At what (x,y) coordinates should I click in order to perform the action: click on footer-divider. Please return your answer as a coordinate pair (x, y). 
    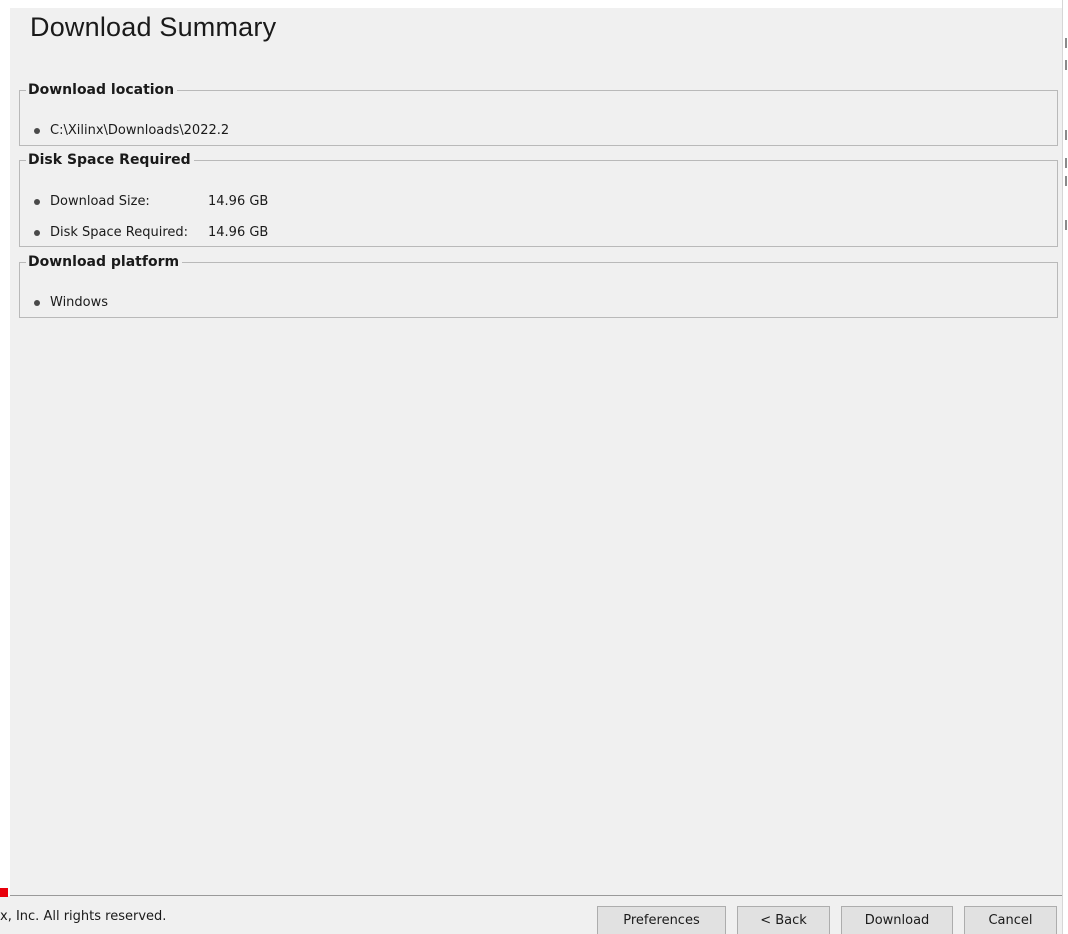
    Looking at the image, I should click on (536, 895).